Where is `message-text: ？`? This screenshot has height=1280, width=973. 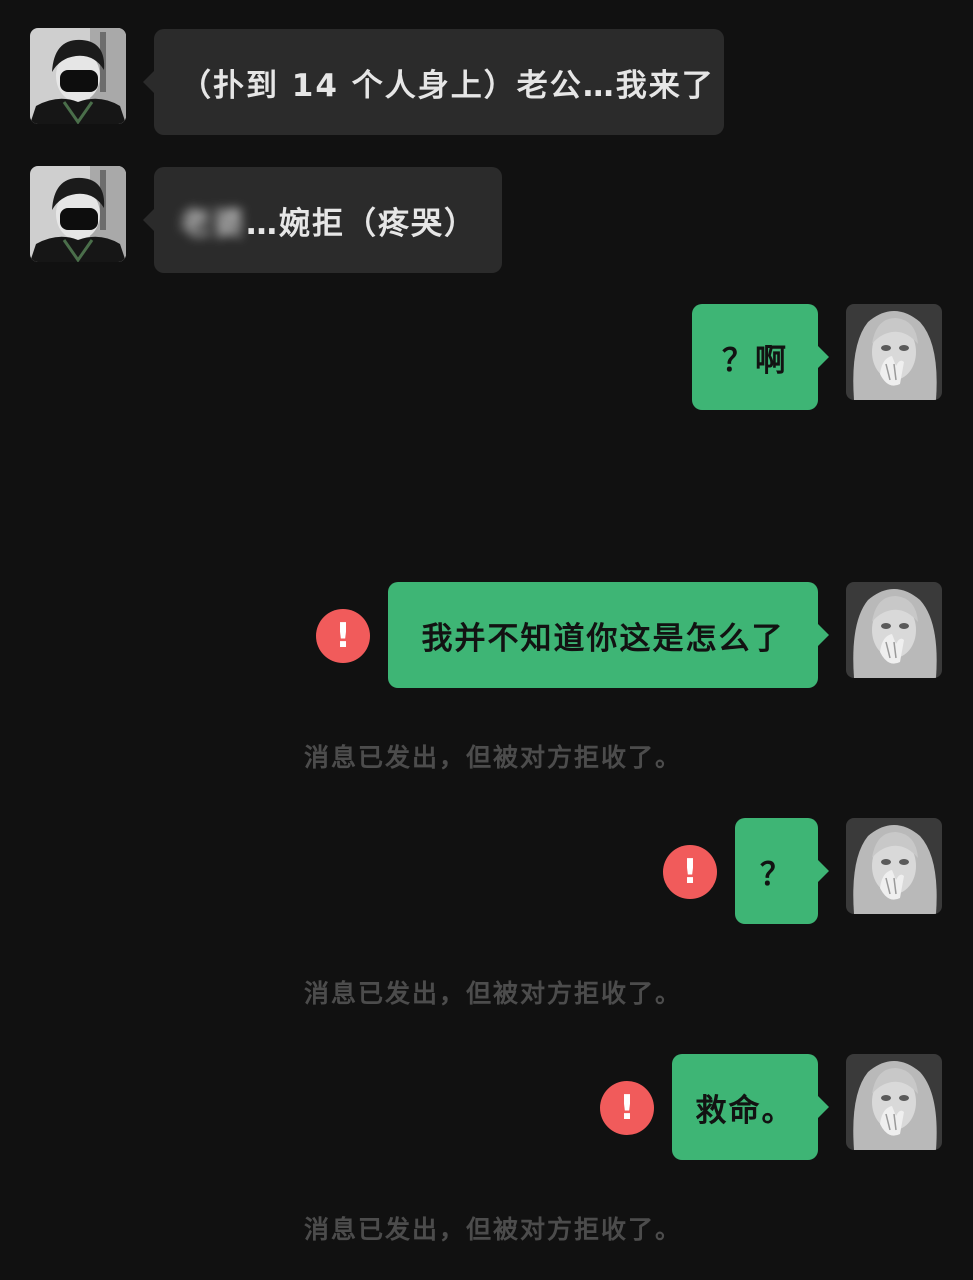 message-text: ？ is located at coordinates (776, 874).